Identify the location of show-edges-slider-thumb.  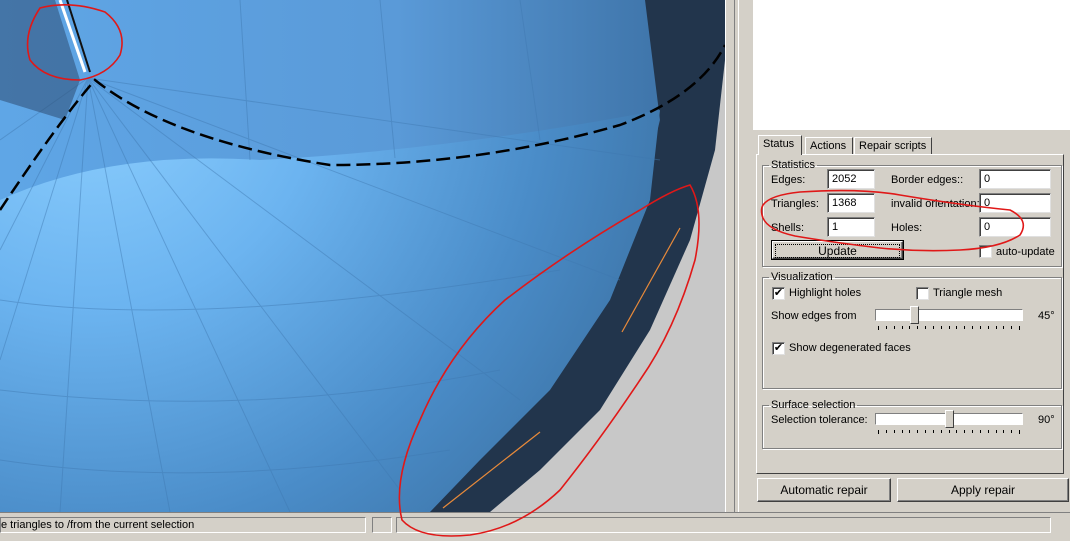
(914, 315).